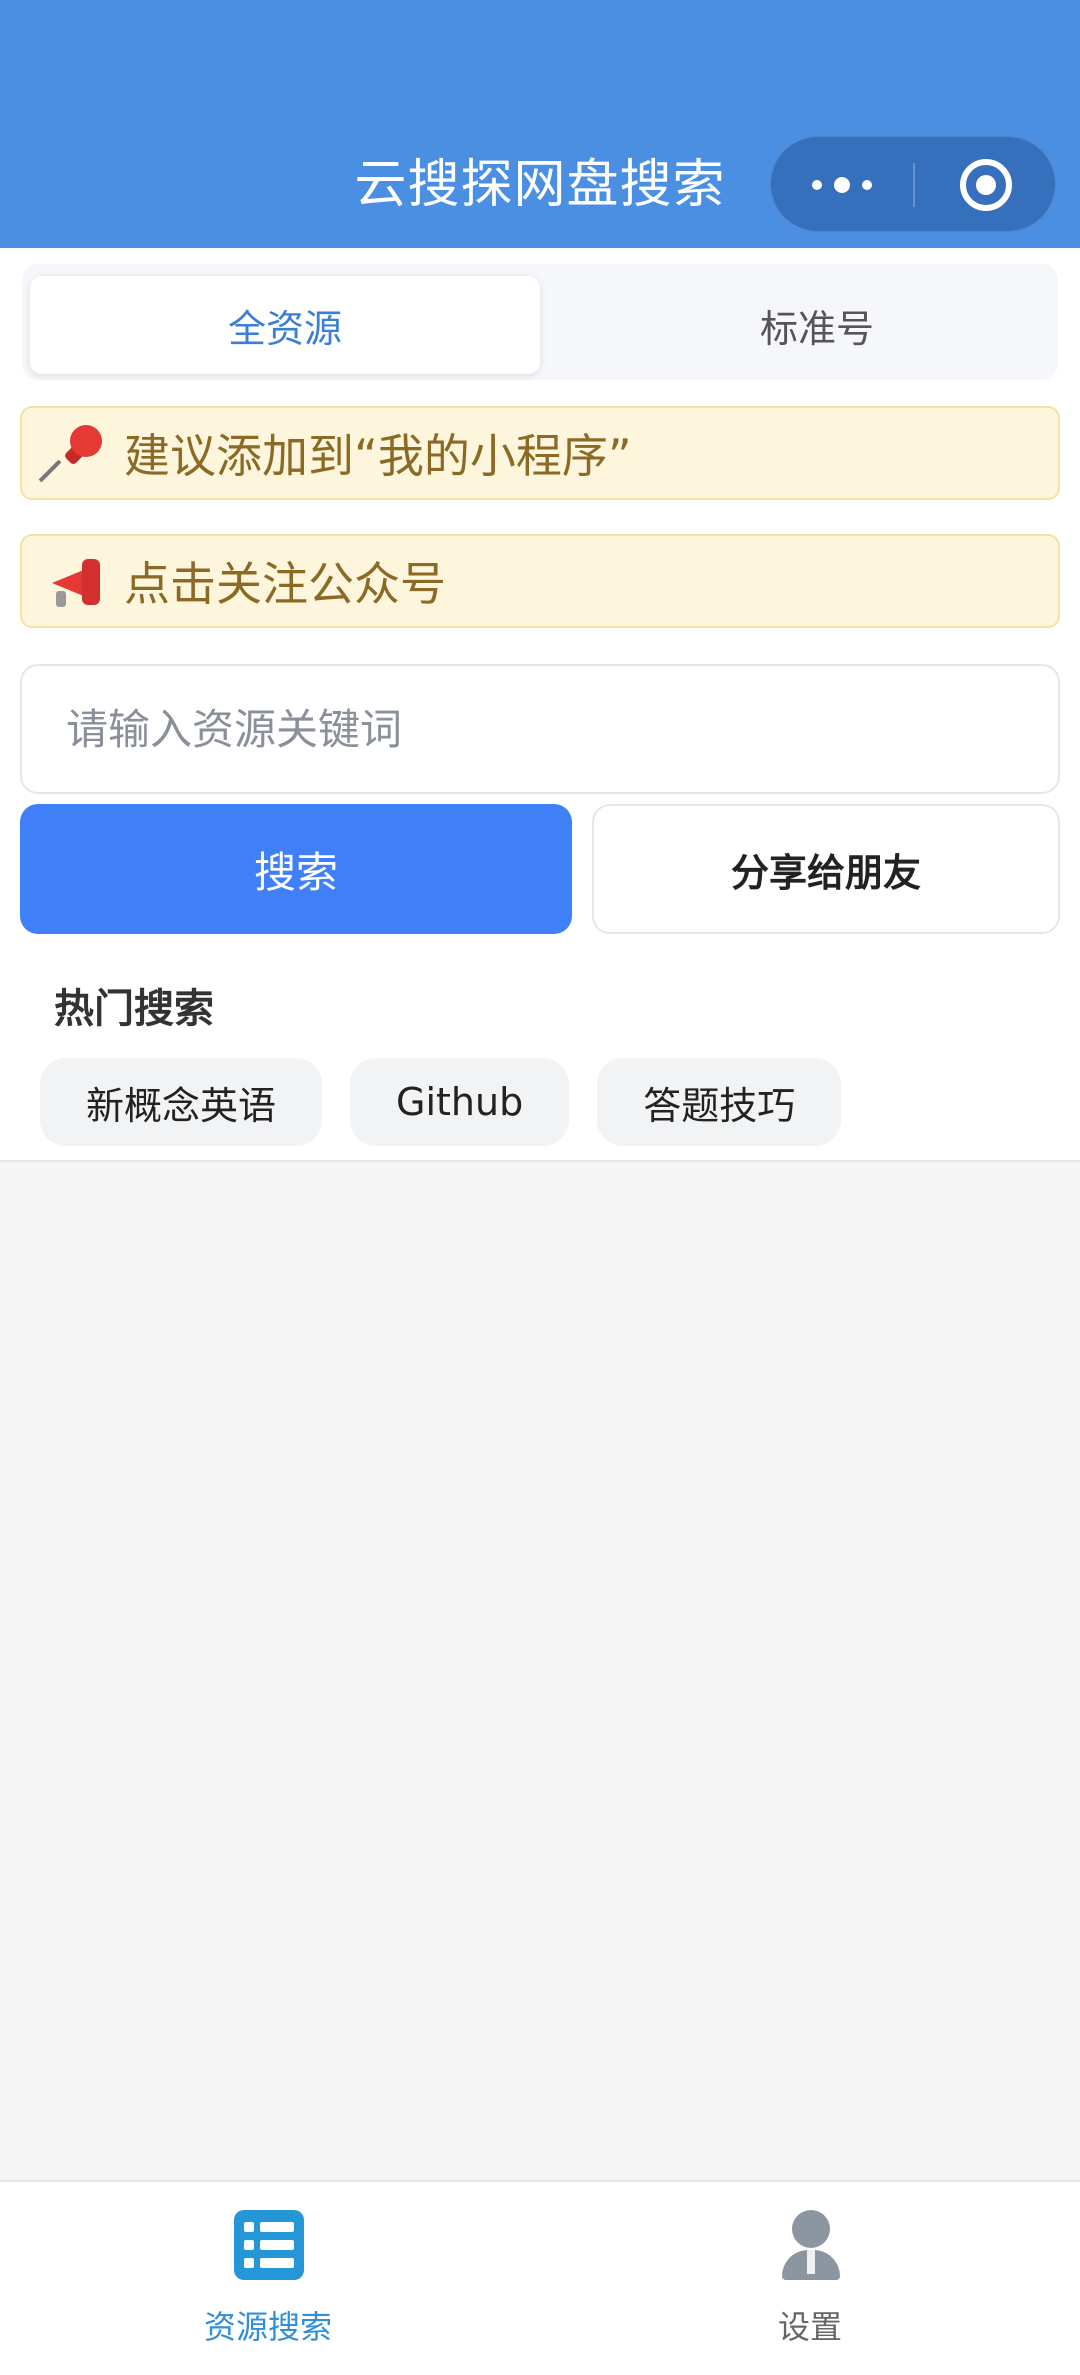 This screenshot has height=2375, width=1080. What do you see at coordinates (285, 584) in the screenshot?
I see `notice-text: 点击关注公众号` at bounding box center [285, 584].